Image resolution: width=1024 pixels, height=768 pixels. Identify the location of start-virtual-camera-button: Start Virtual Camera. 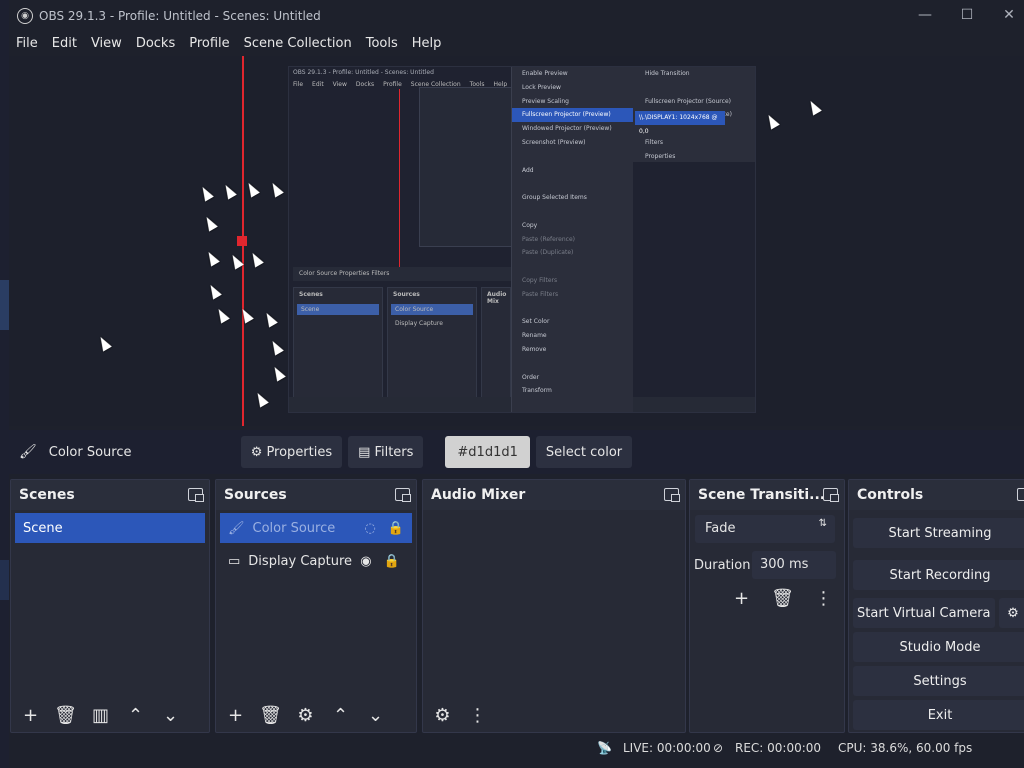
(924, 613).